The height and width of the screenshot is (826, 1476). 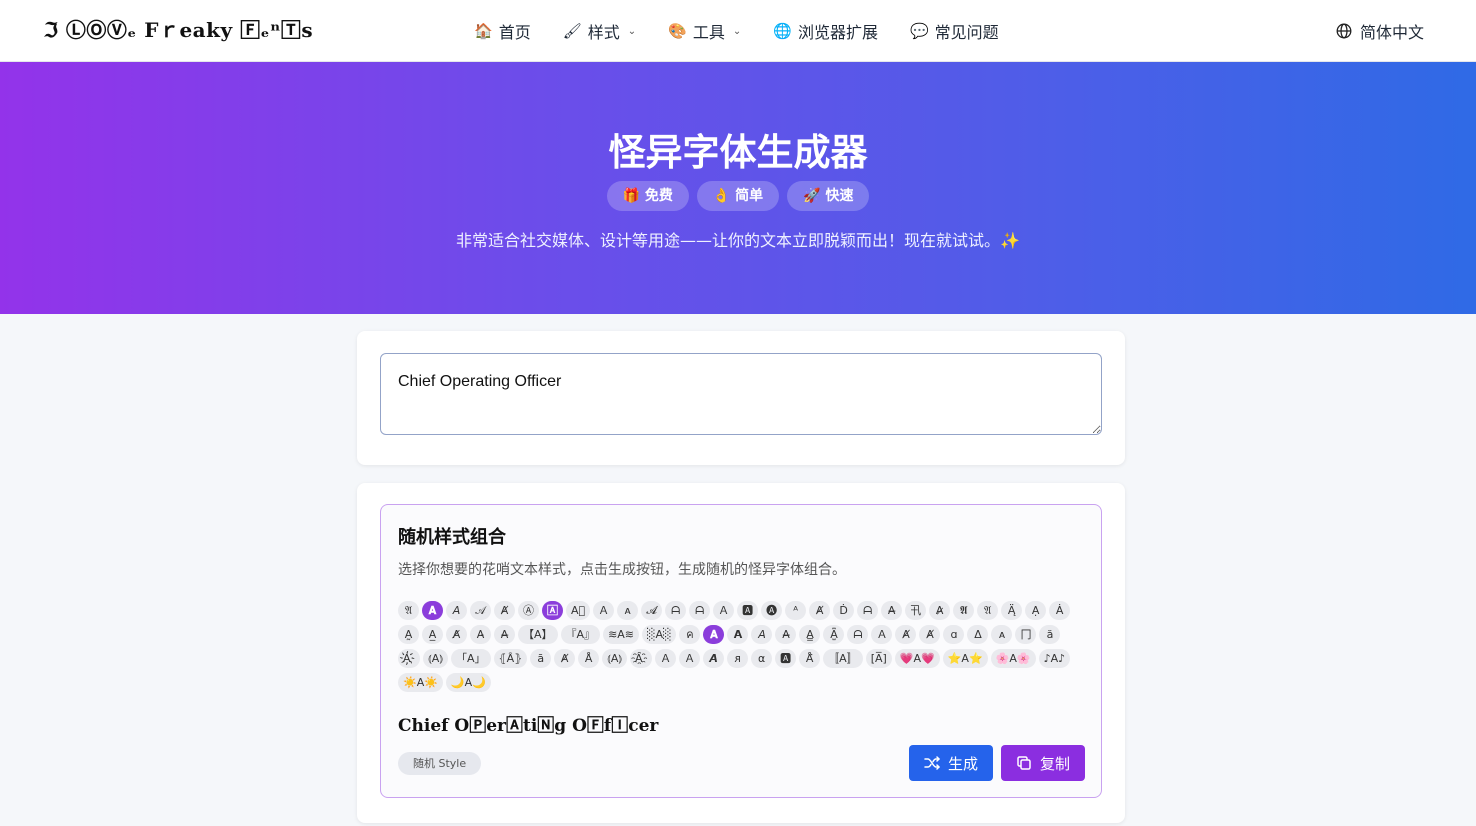 What do you see at coordinates (1026, 634) in the screenshot?
I see `style-chip: 冂` at bounding box center [1026, 634].